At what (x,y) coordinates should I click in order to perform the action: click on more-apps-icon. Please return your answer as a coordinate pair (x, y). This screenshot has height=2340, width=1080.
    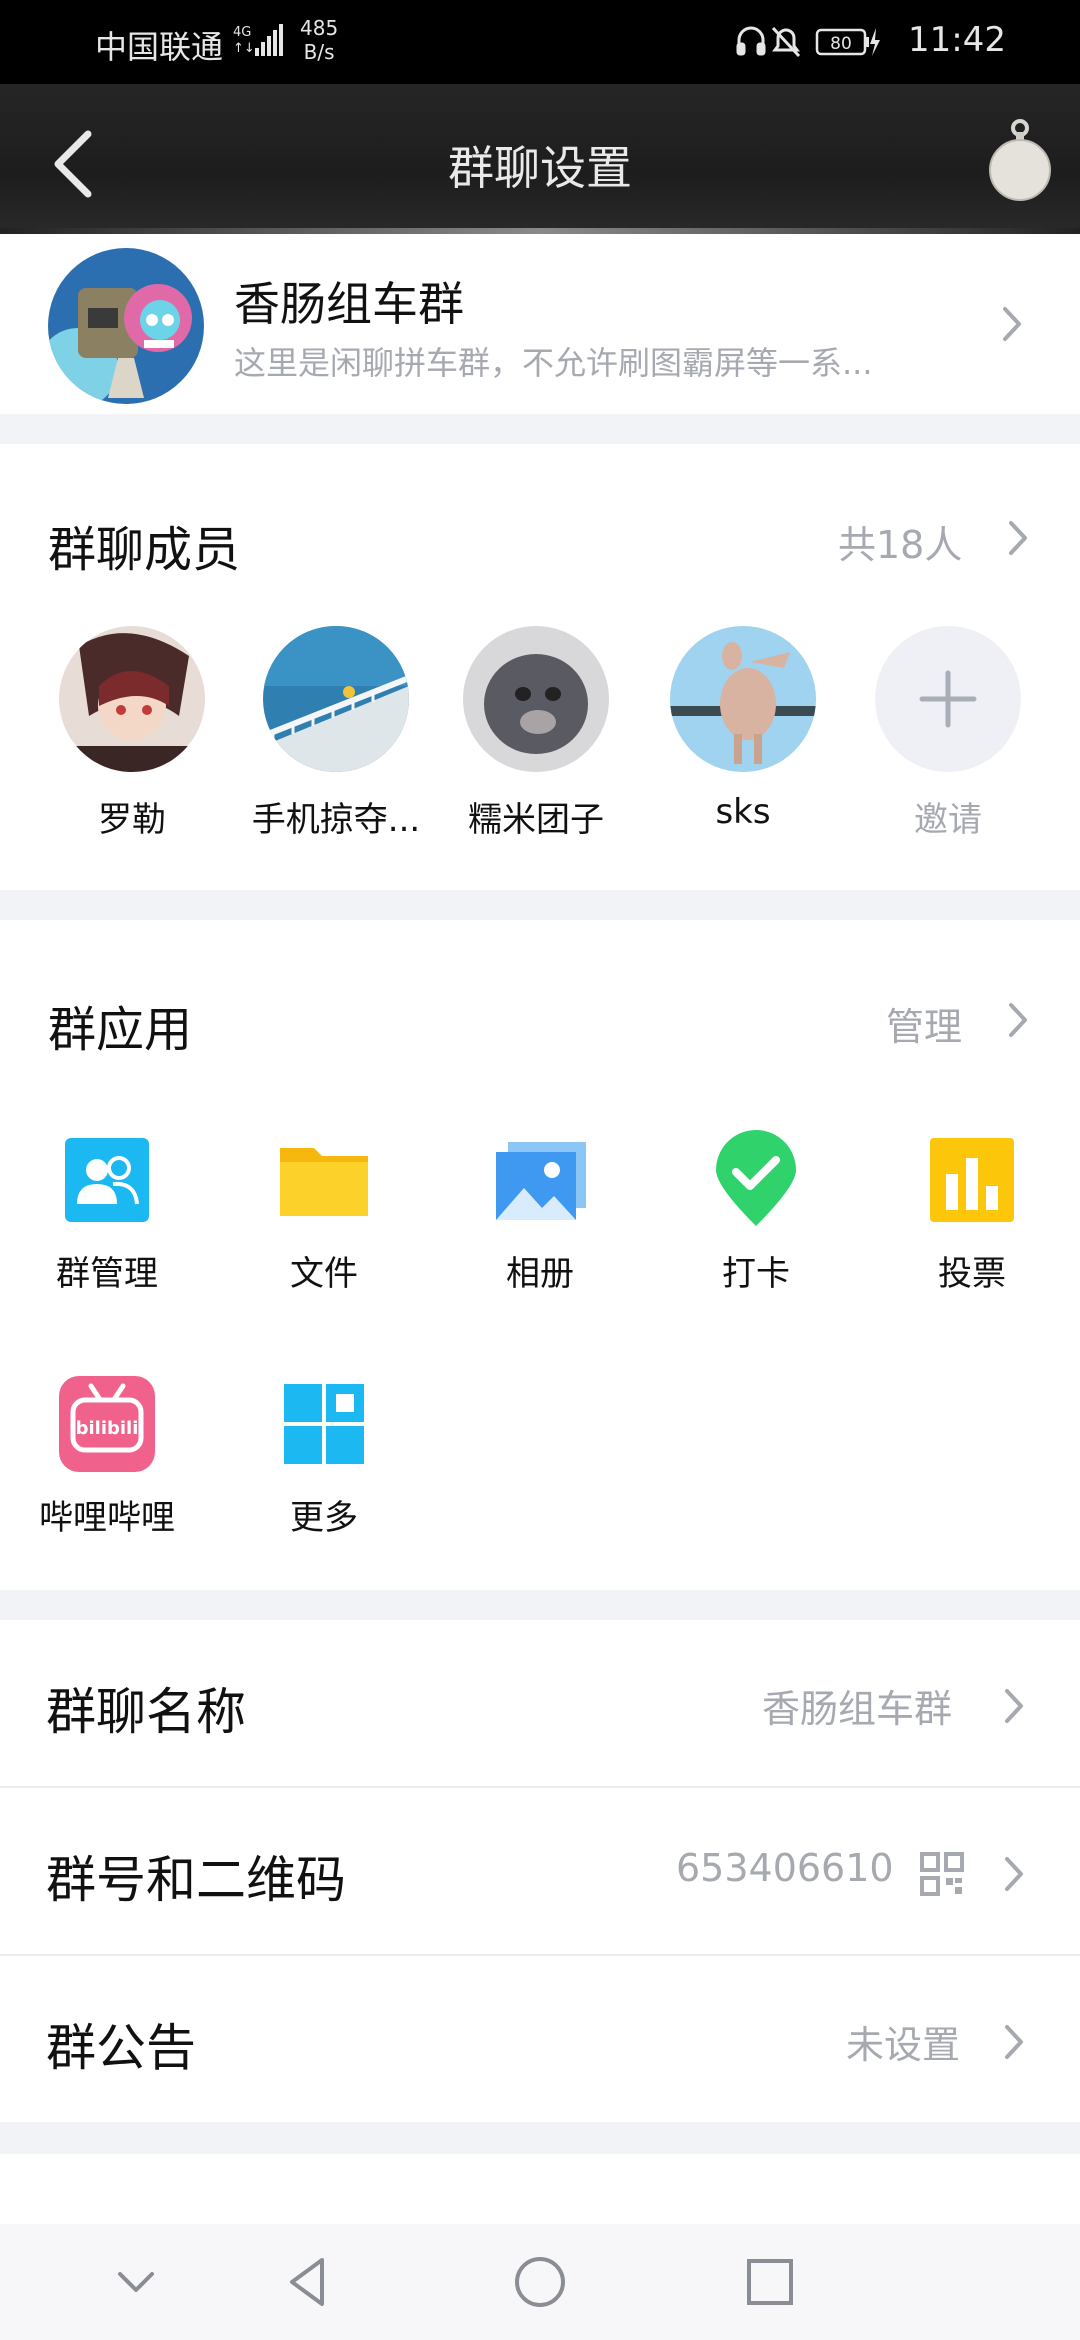
    Looking at the image, I should click on (324, 1424).